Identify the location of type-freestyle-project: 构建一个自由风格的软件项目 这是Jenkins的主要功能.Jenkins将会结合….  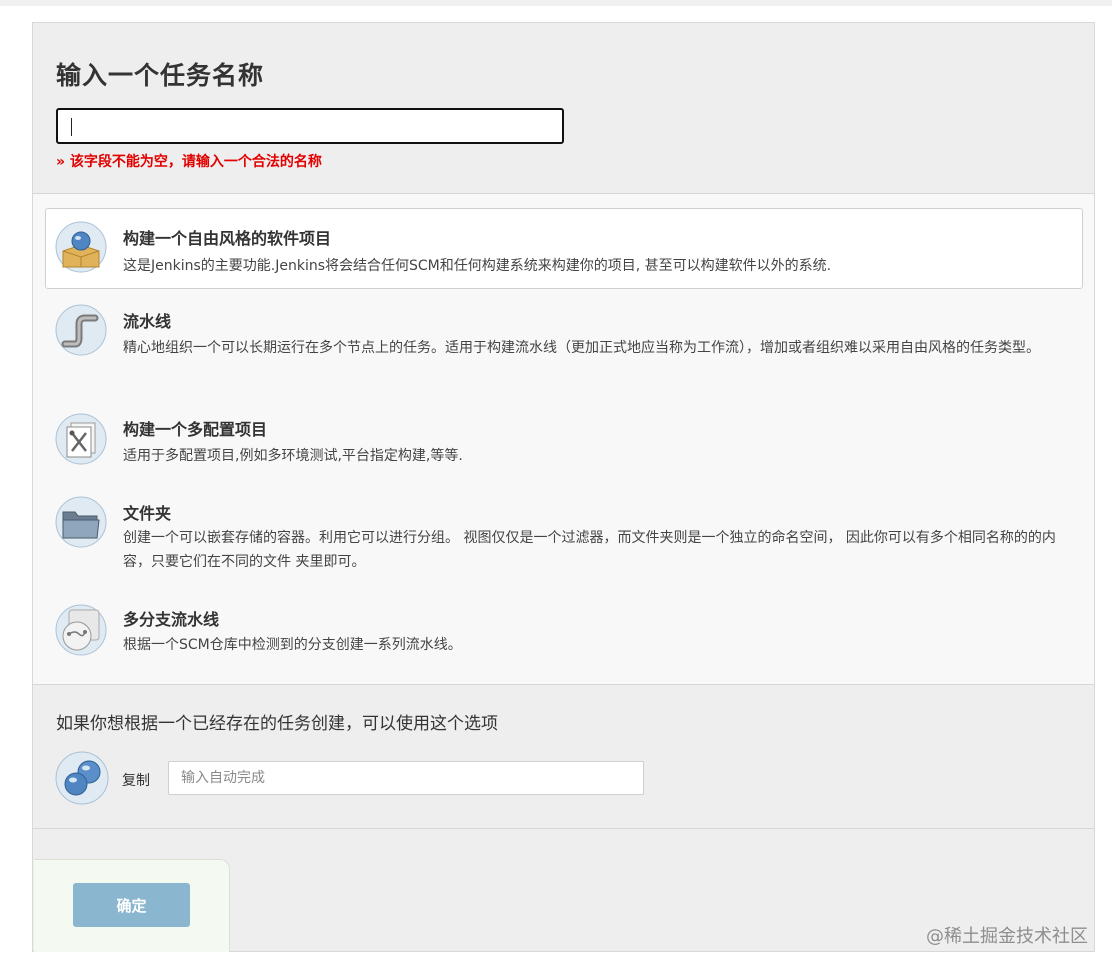
(564, 248).